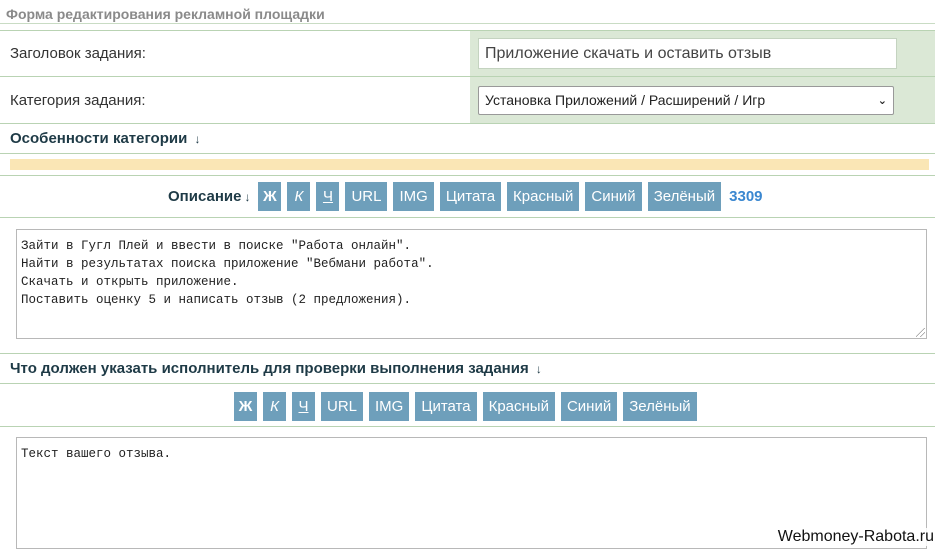 The height and width of the screenshot is (555, 943). I want to click on chevron-down-icon: ⌄, so click(882, 100).